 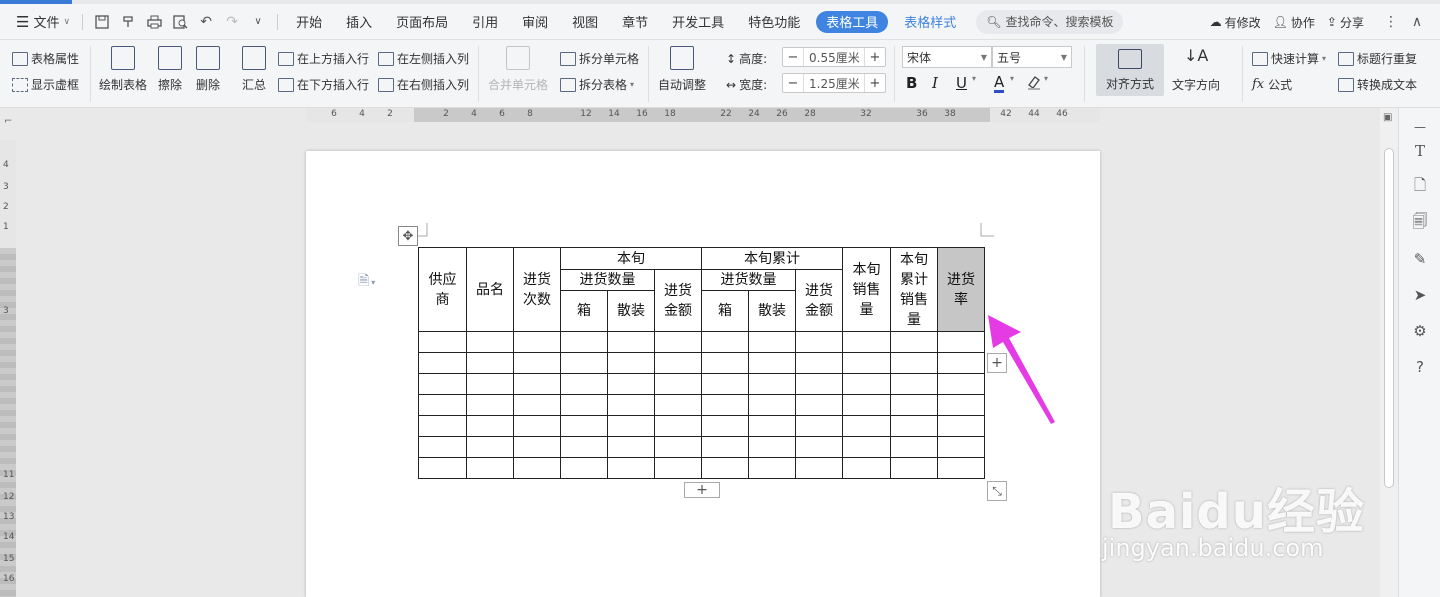 What do you see at coordinates (875, 83) in the screenshot?
I see `width-increment-button: +` at bounding box center [875, 83].